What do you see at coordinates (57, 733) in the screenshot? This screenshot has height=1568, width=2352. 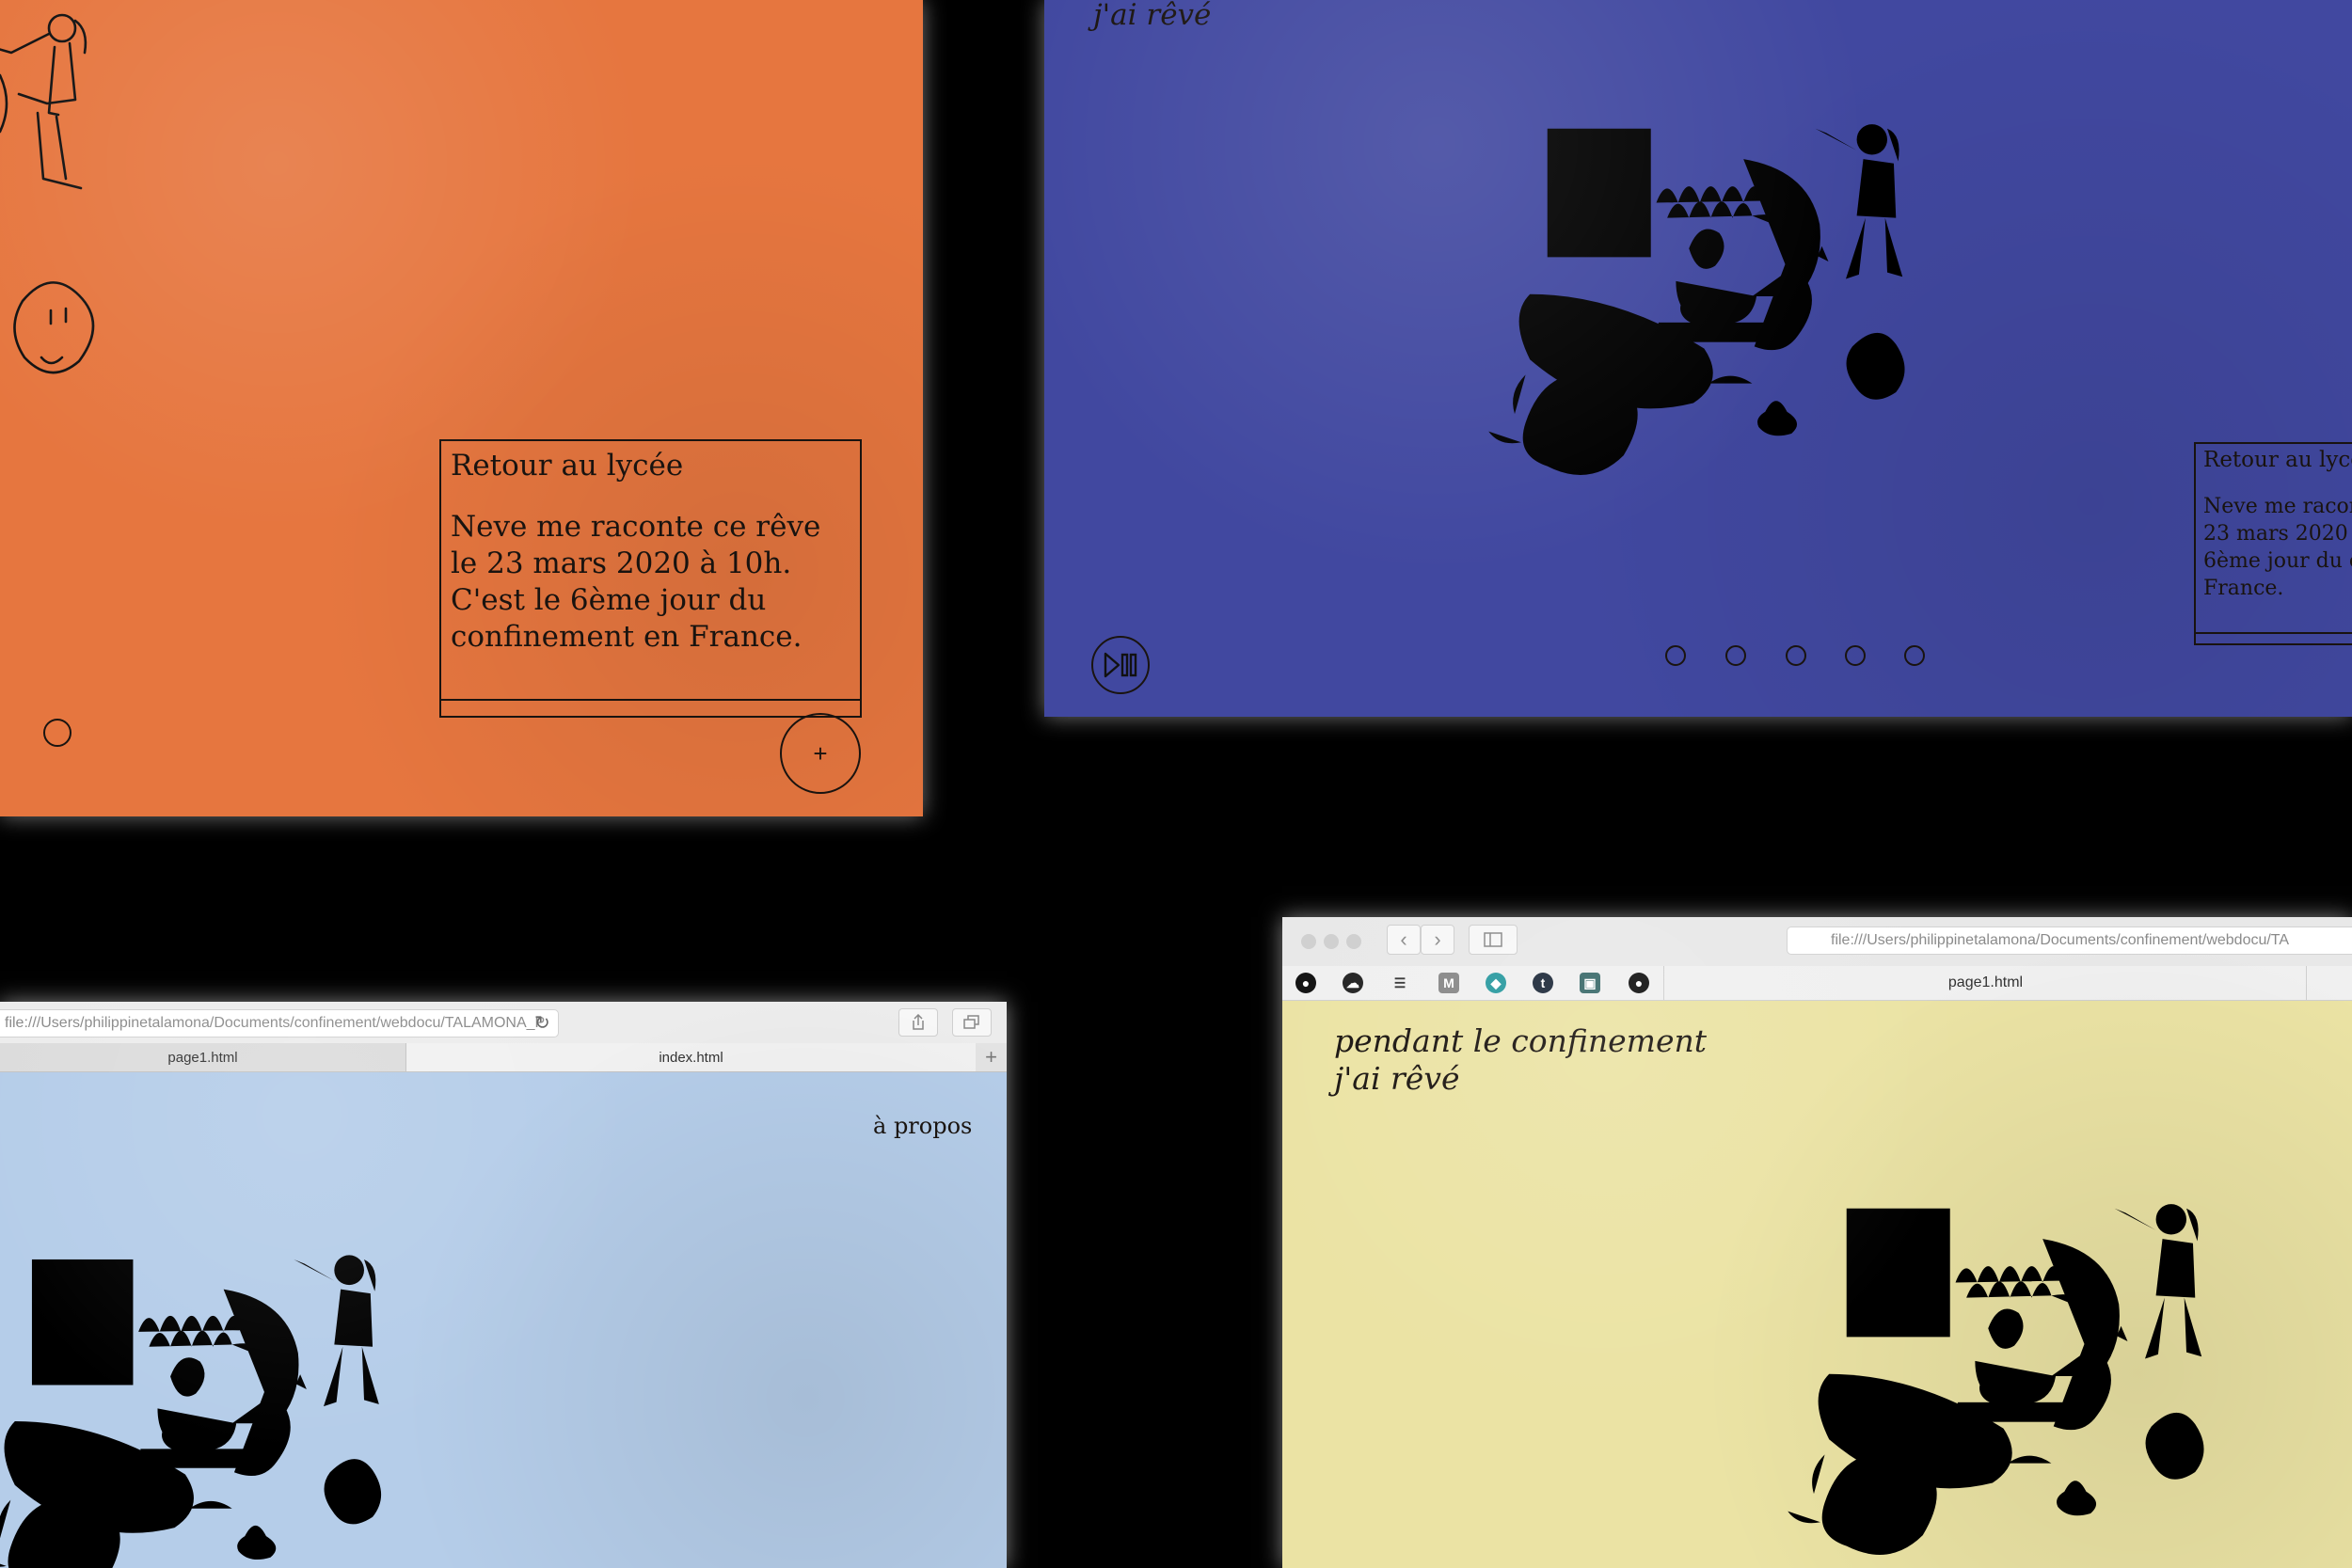 I see `indicator-dot` at bounding box center [57, 733].